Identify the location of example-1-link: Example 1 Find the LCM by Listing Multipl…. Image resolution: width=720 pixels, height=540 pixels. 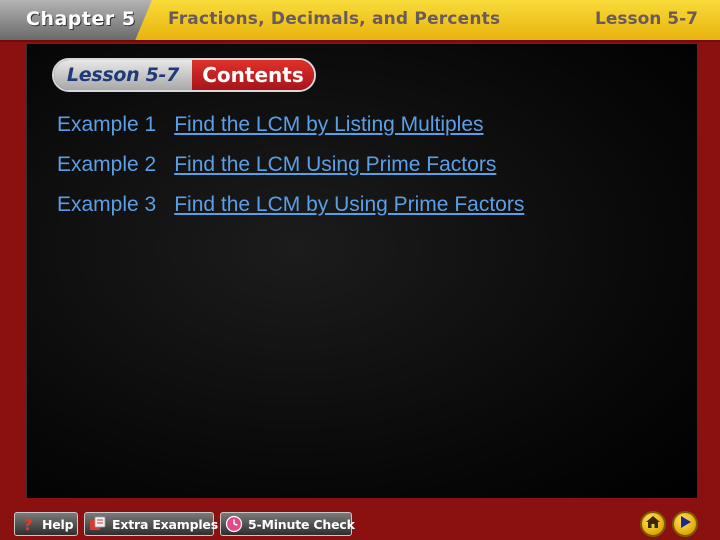
(290, 132).